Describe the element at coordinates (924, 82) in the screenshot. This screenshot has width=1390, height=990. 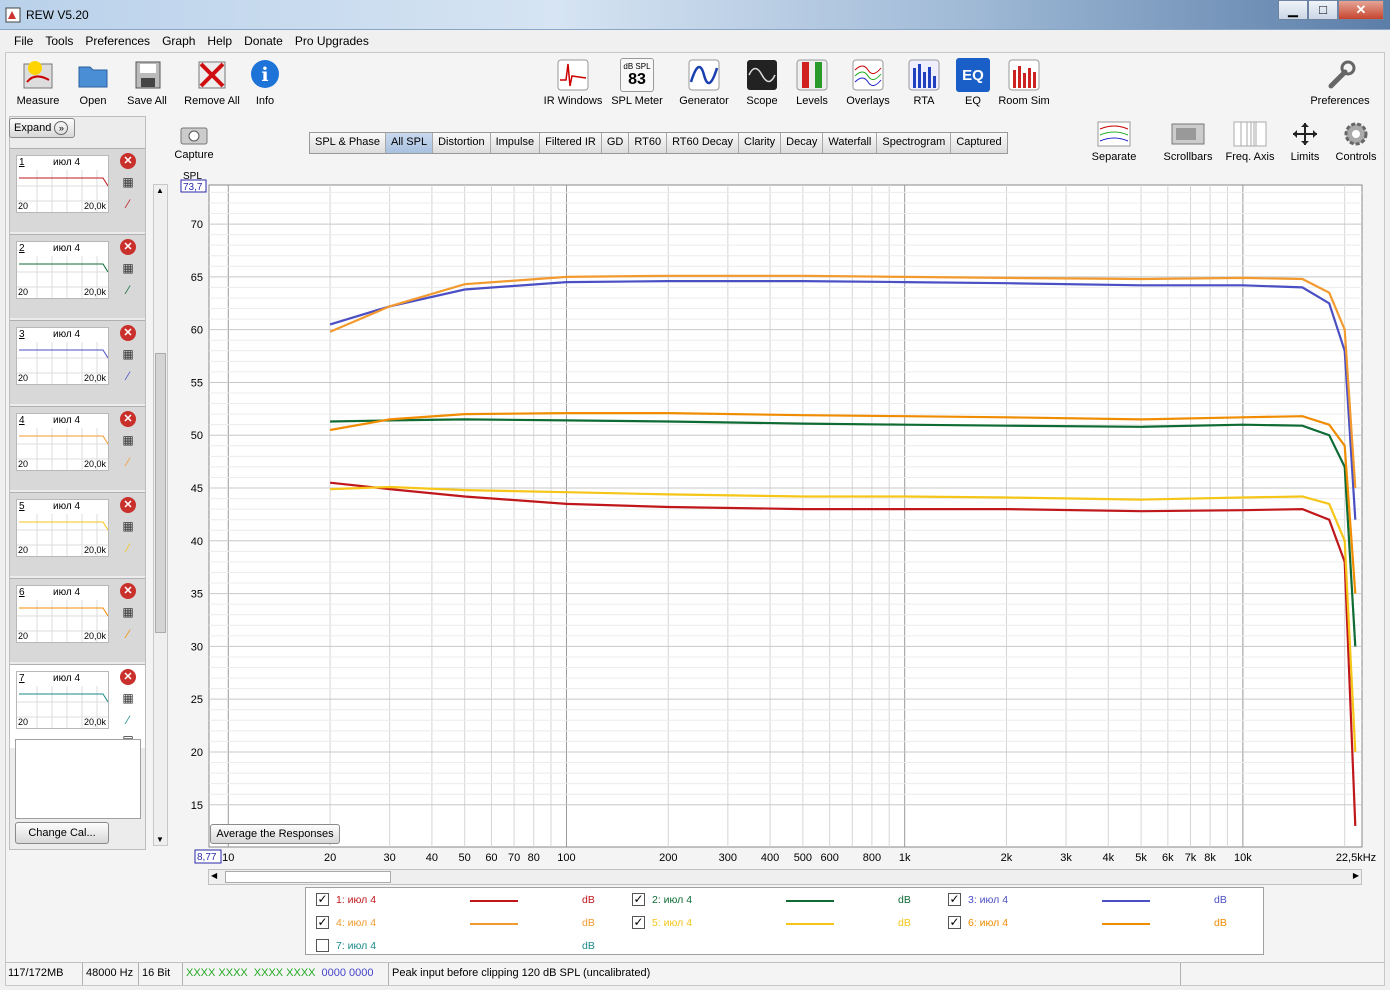
I see `rta-button: RTA` at that location.